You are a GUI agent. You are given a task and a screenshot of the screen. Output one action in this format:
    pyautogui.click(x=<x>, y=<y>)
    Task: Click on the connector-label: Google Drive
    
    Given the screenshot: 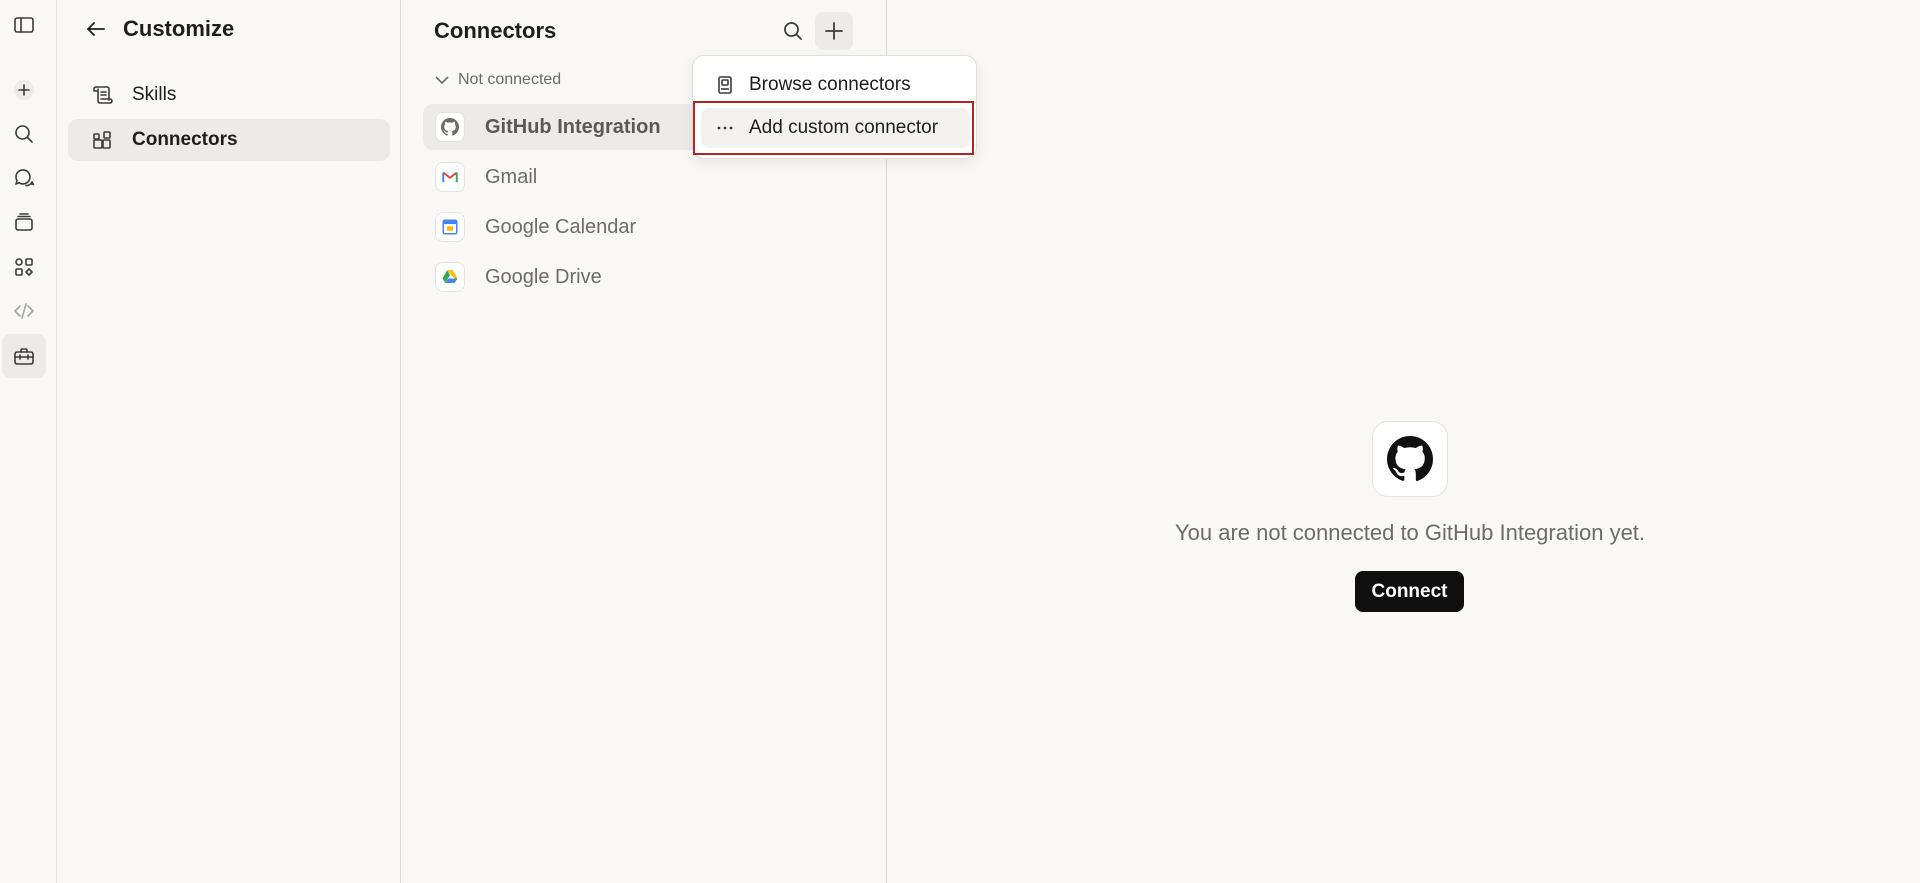 What is the action you would take?
    pyautogui.click(x=543, y=276)
    